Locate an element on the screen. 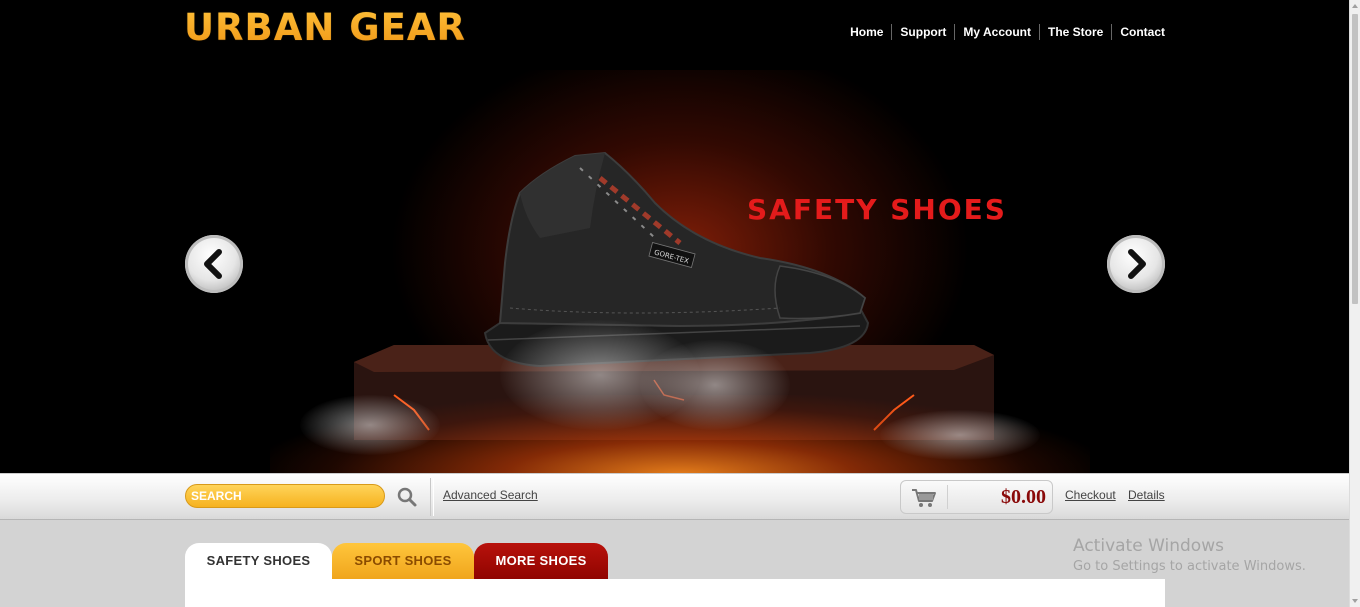 This screenshot has width=1360, height=607. checkout-link: Checkout is located at coordinates (1090, 495).